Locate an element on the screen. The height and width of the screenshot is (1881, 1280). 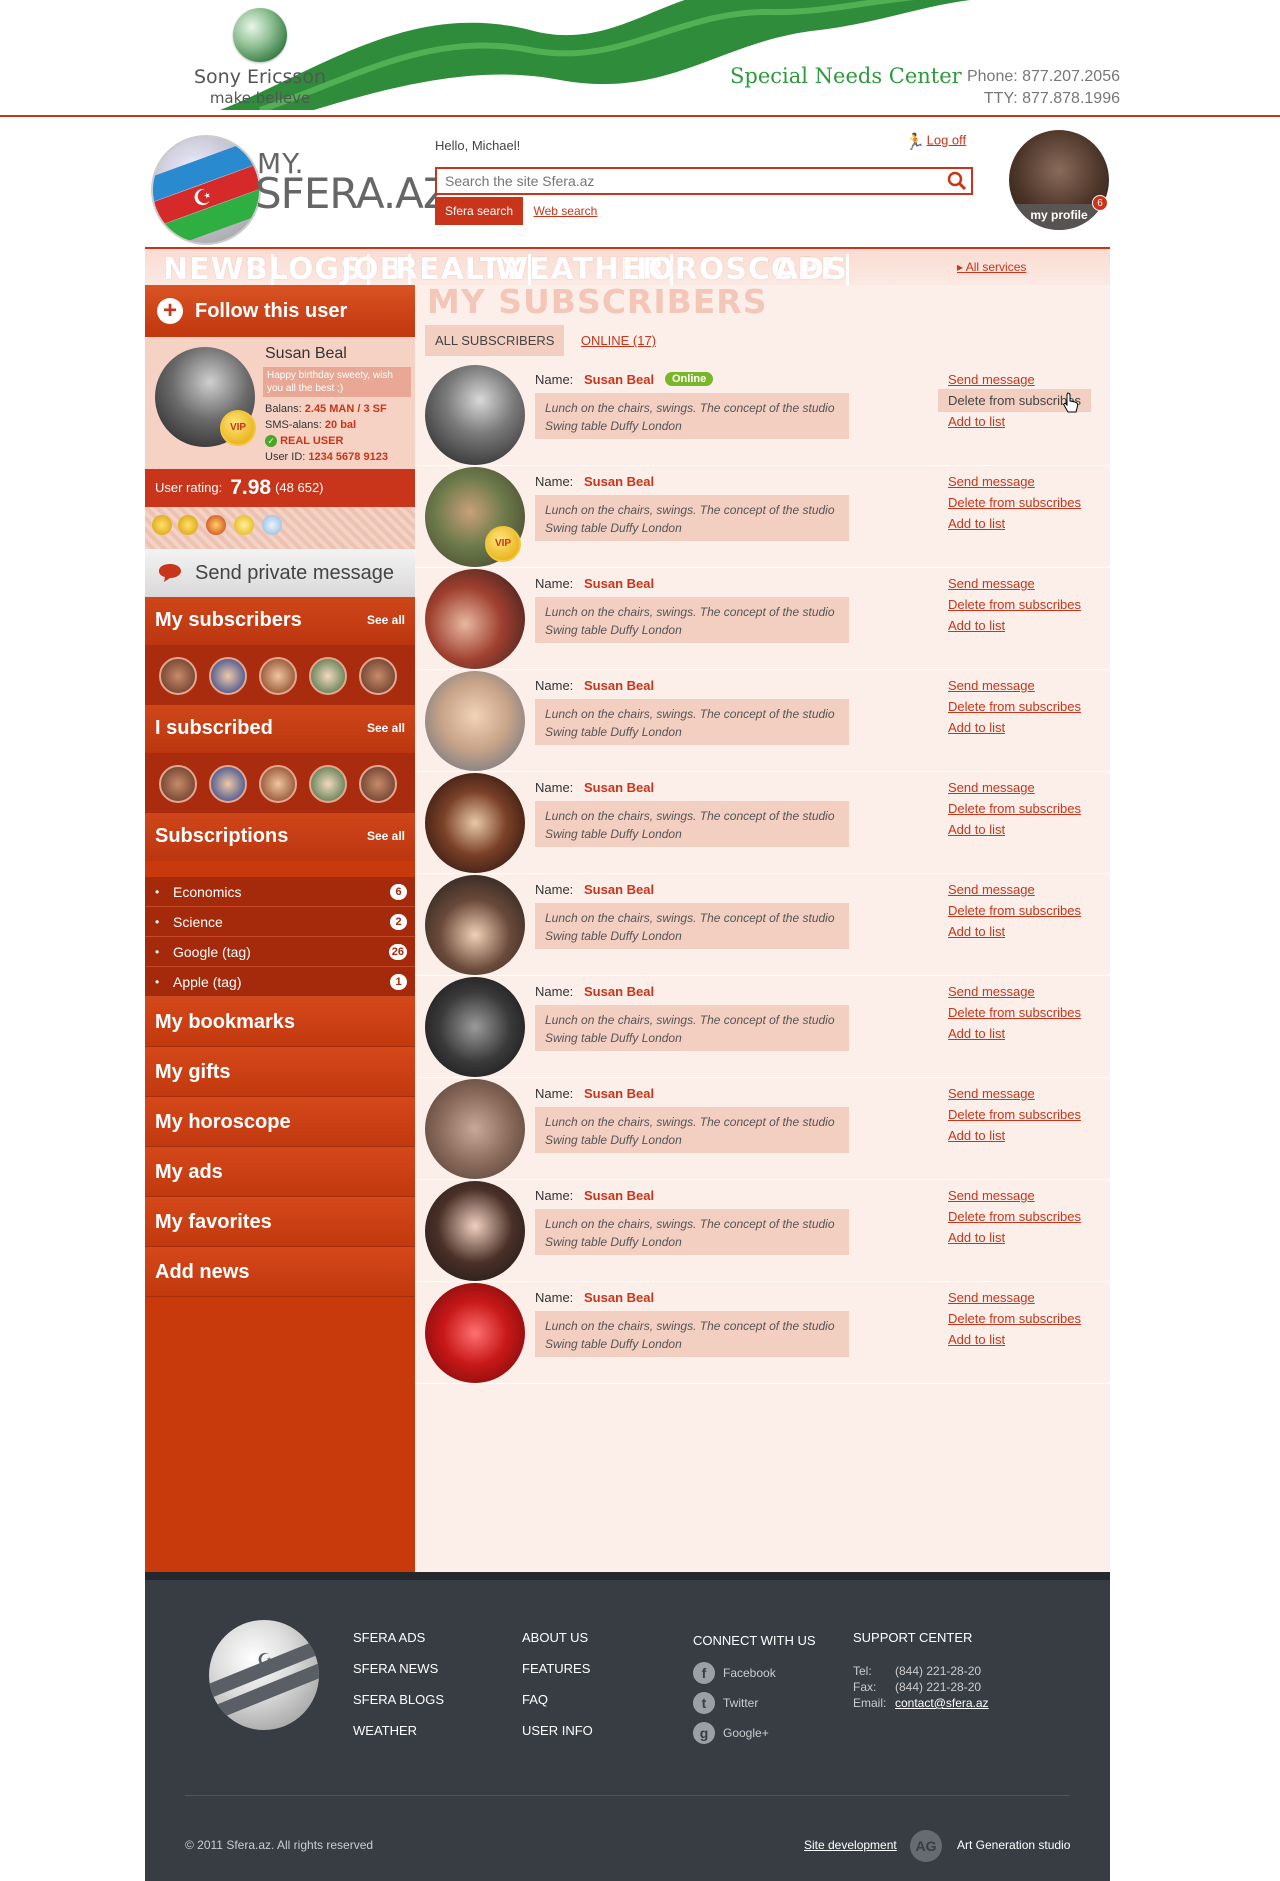
nav-item-ads: ADS is located at coordinates (813, 270).